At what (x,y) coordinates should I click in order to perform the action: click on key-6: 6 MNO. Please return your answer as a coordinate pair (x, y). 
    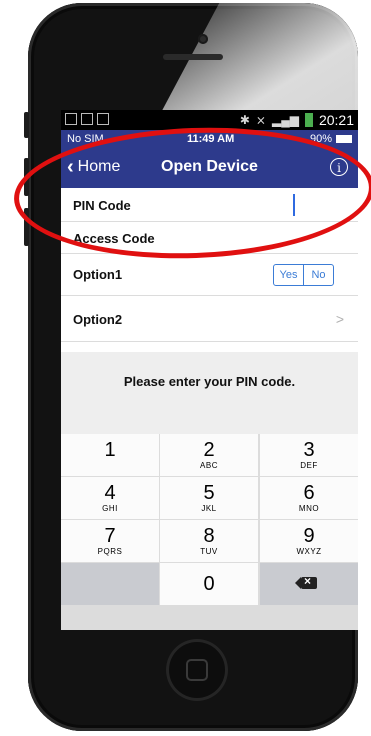
    Looking at the image, I should click on (309, 498).